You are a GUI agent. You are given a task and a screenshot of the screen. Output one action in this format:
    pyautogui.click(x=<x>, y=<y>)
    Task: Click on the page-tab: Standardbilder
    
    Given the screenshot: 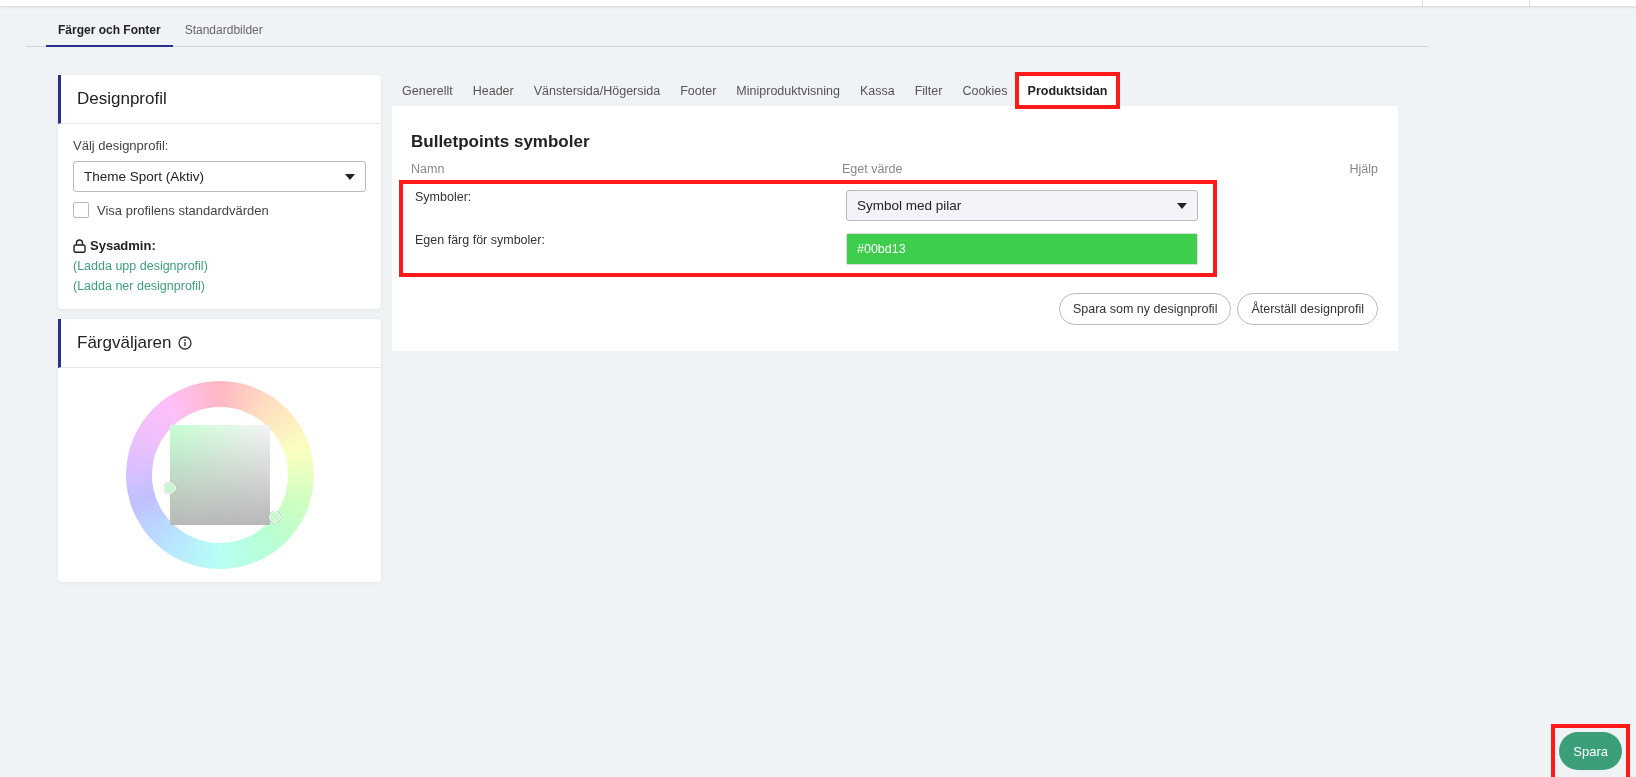 What is the action you would take?
    pyautogui.click(x=223, y=31)
    